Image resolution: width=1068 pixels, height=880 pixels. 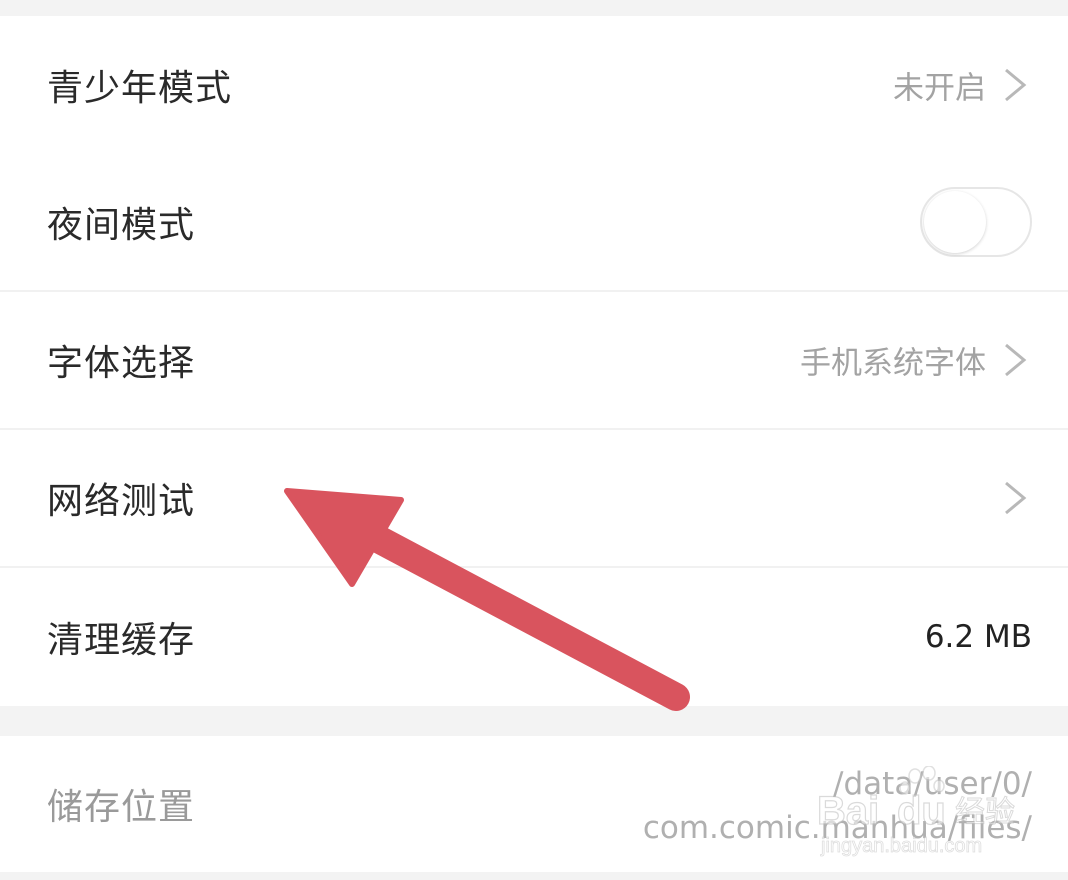 I want to click on night-mode-toggle, so click(x=976, y=222).